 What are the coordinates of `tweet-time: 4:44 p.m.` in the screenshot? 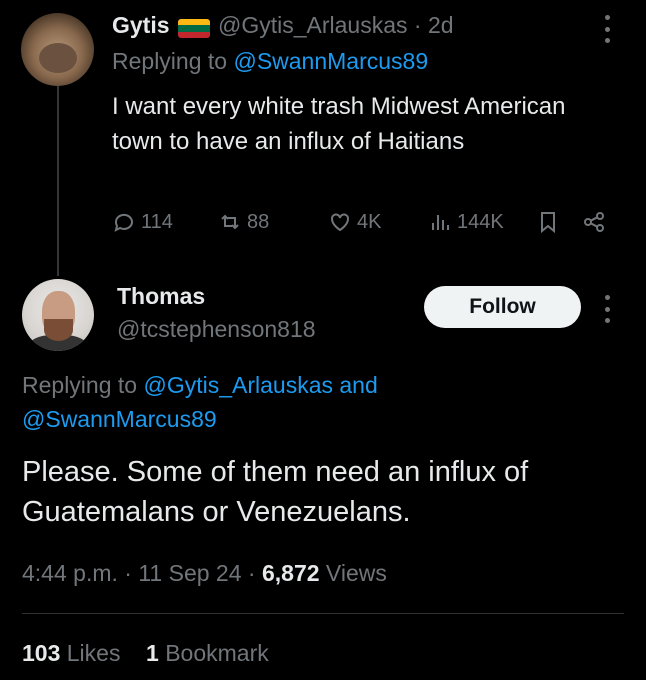 It's located at (70, 573).